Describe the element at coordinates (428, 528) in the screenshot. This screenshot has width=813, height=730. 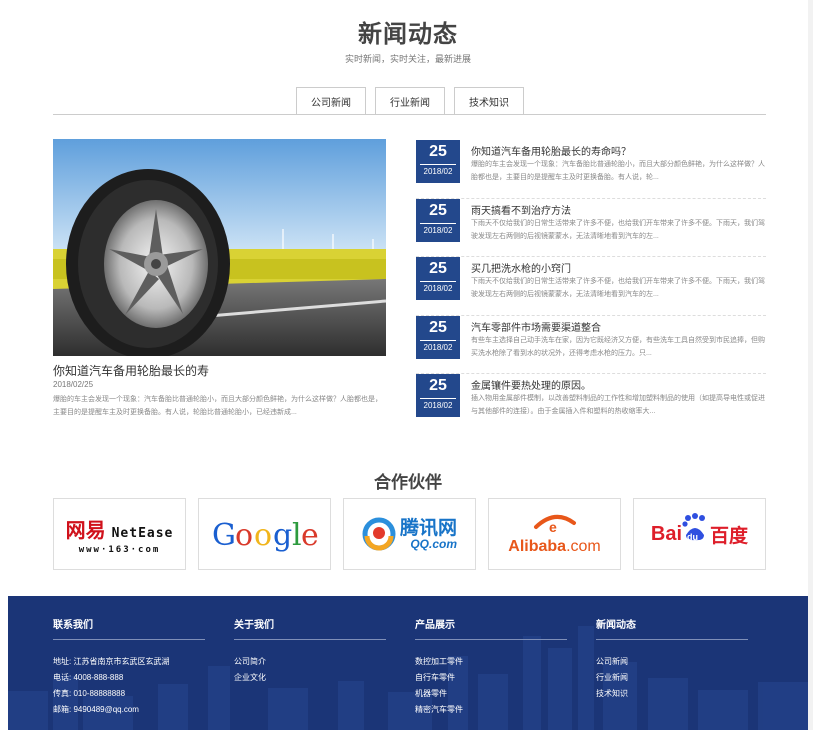
I see `tencent-cn: 腾讯网` at that location.